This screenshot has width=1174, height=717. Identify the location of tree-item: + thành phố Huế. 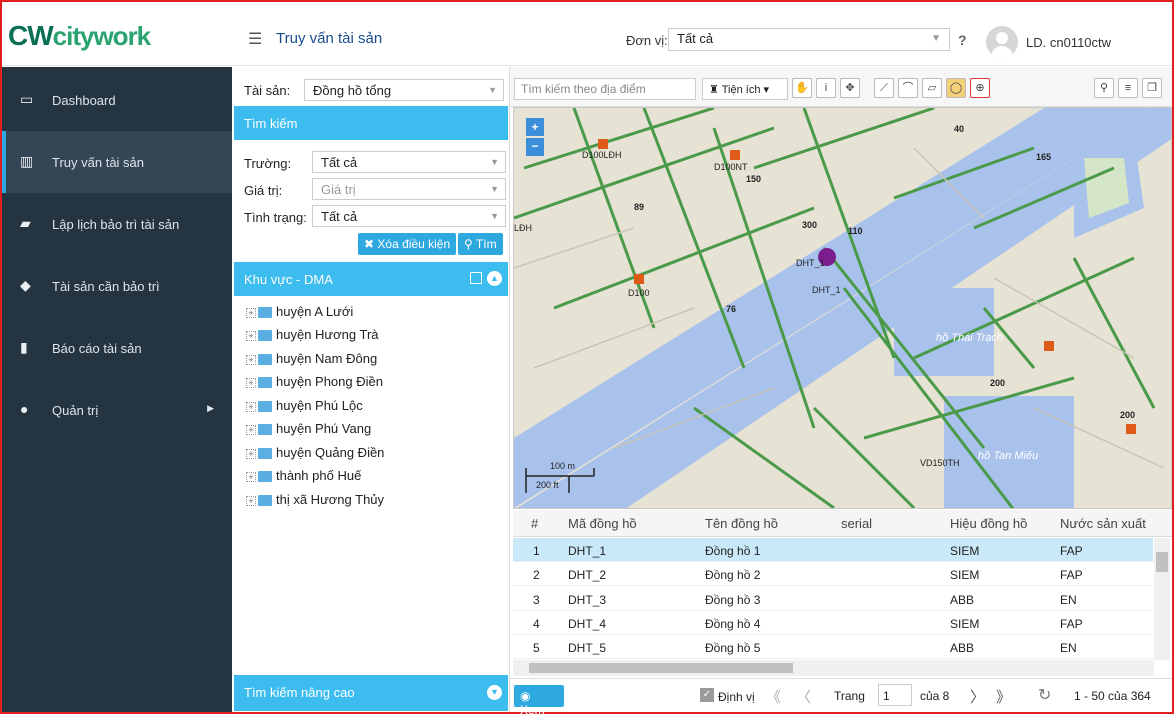
(303, 475).